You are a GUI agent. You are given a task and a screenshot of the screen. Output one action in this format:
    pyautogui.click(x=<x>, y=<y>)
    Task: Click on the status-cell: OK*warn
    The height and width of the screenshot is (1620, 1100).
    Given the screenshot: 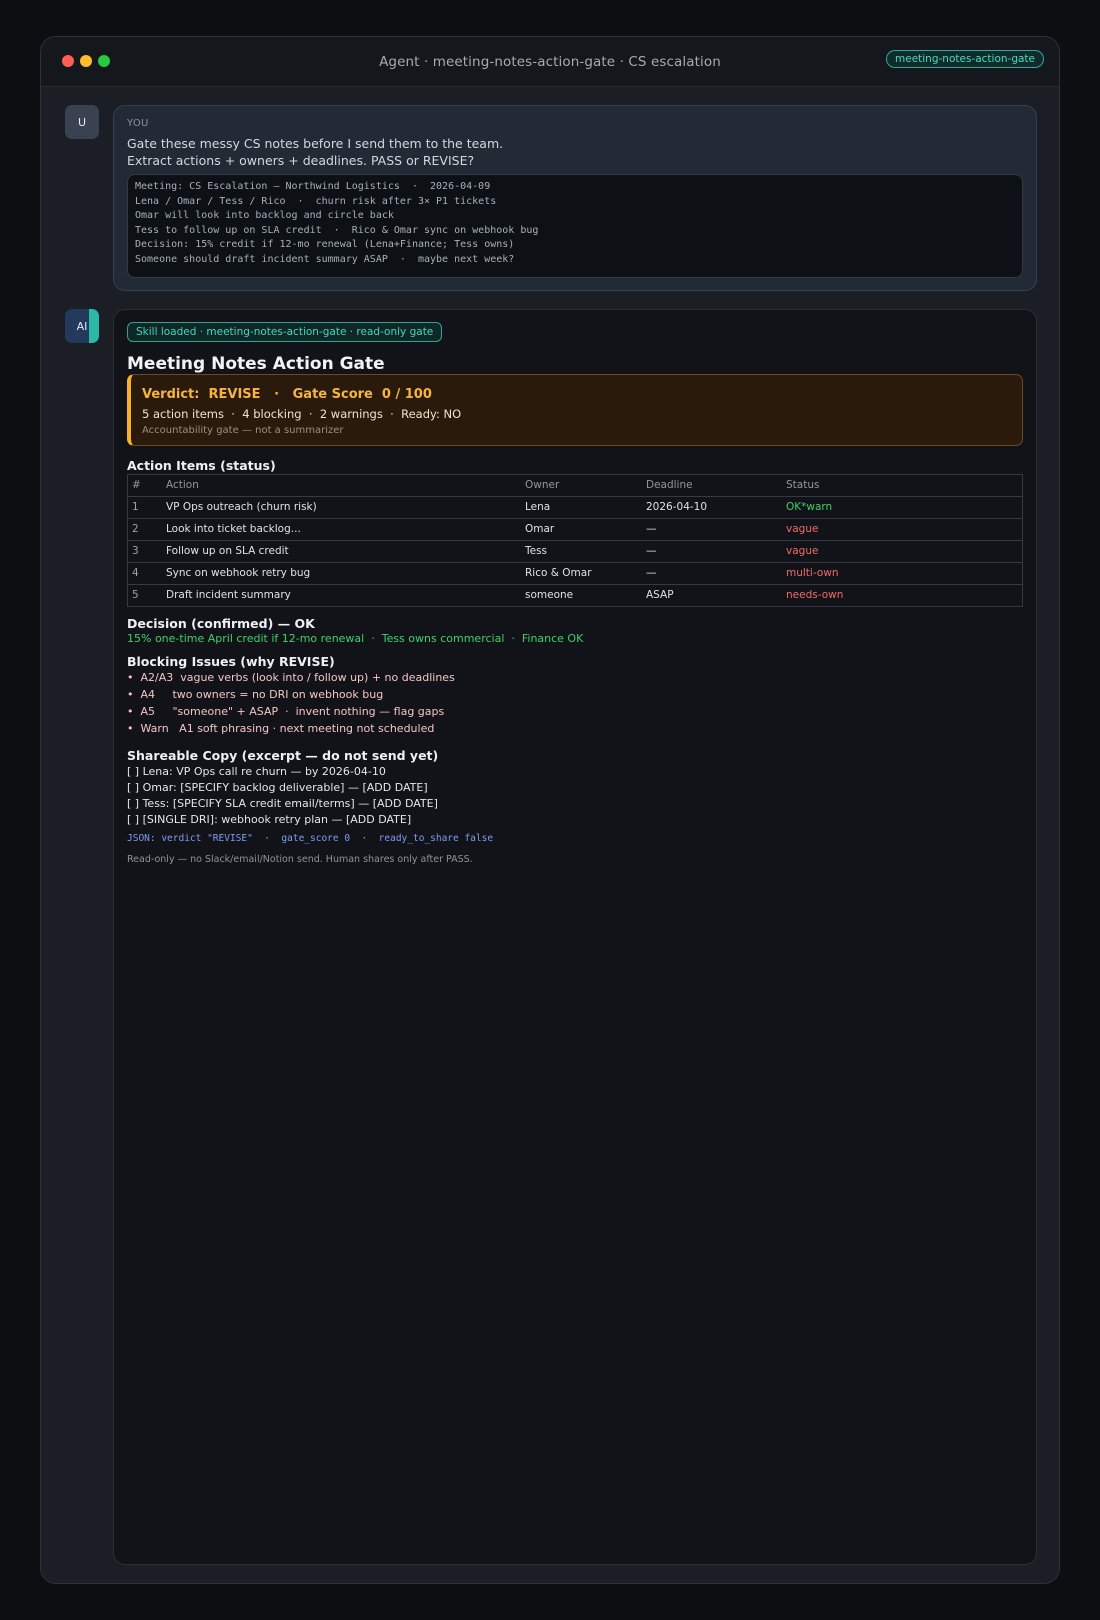 What is the action you would take?
    pyautogui.click(x=809, y=507)
    